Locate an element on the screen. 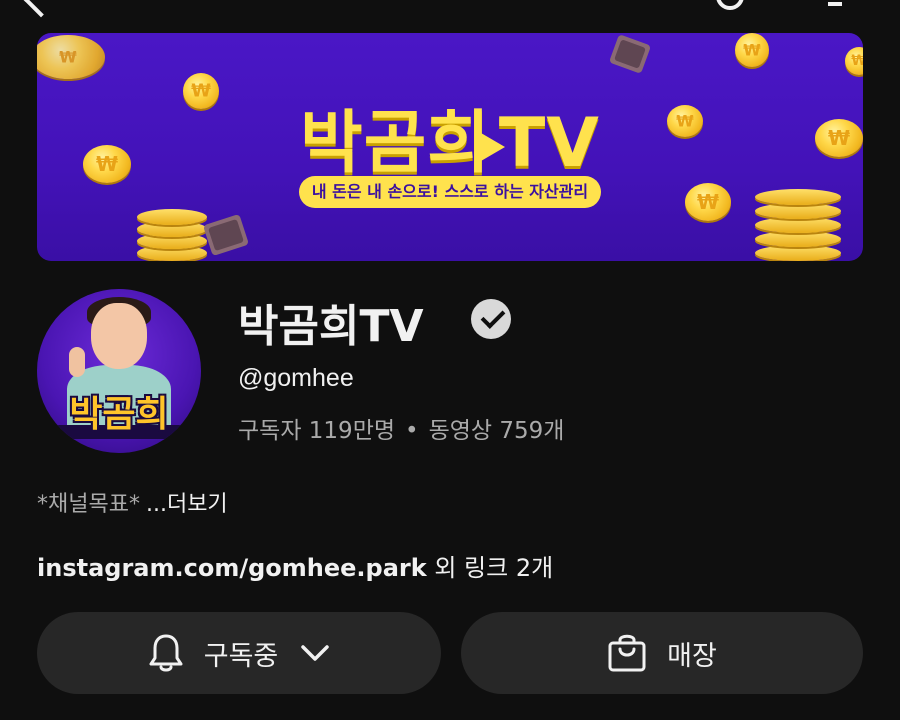 This screenshot has width=900, height=720. shopping-bag-icon is located at coordinates (627, 653).